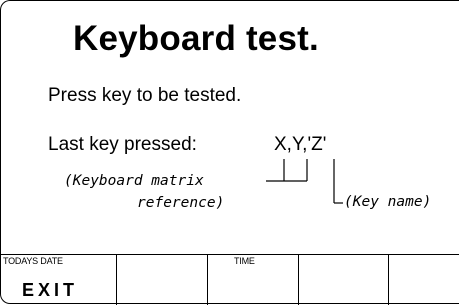  Describe the element at coordinates (388, 202) in the screenshot. I see `key-name-annotation: (Key name)` at that location.